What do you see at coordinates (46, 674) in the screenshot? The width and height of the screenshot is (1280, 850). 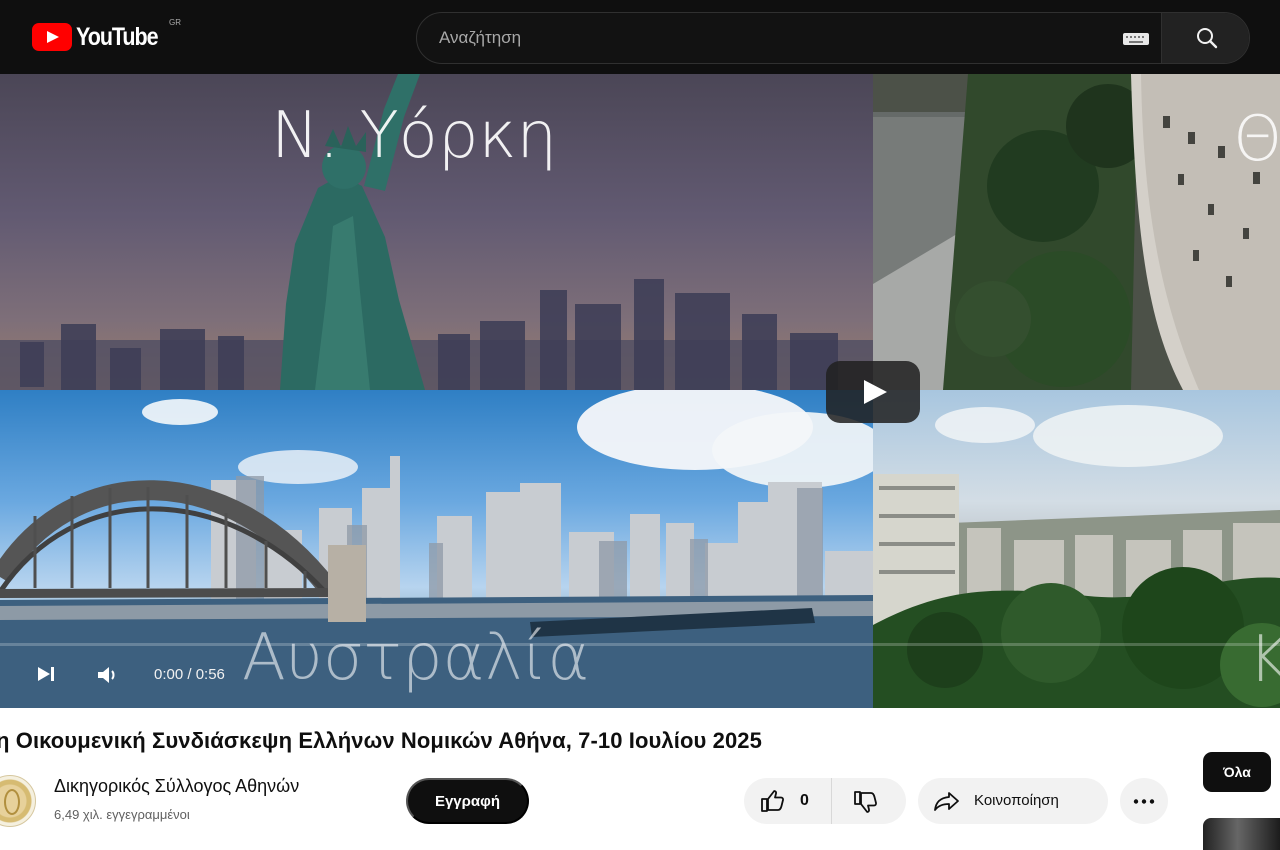 I see `next-icon` at bounding box center [46, 674].